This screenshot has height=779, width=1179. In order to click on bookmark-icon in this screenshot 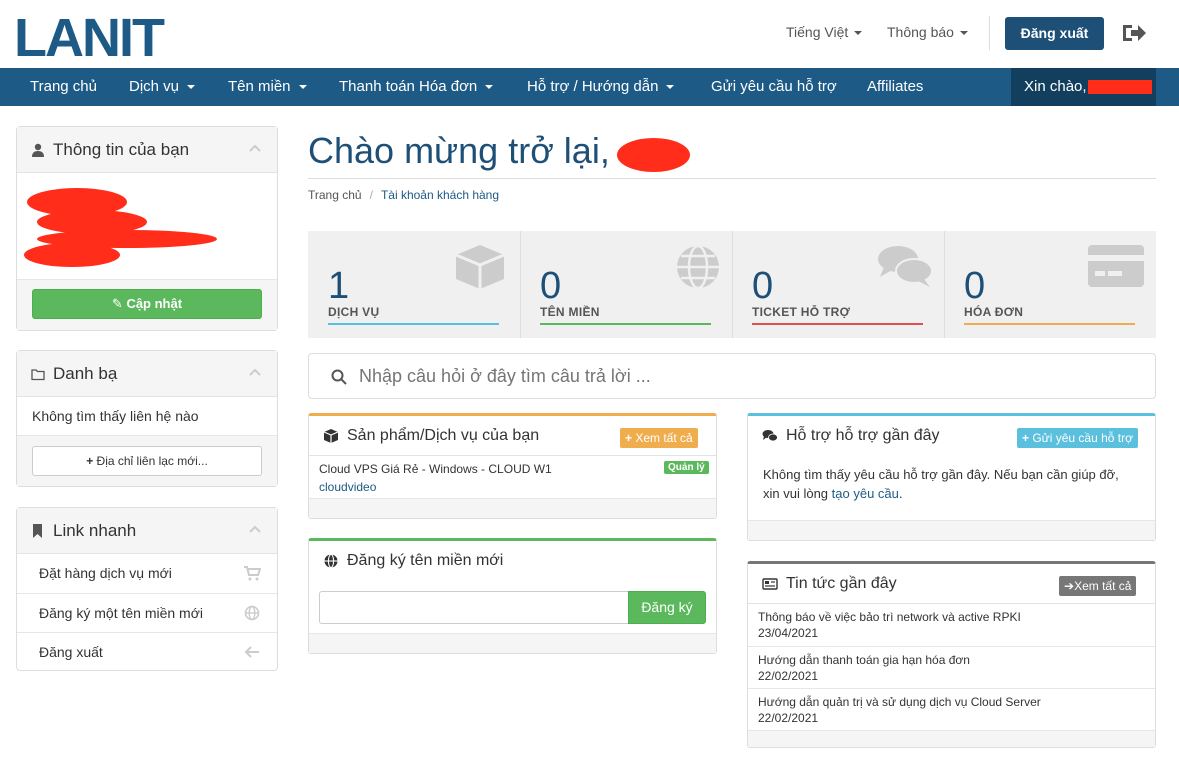, I will do `click(37, 531)`.